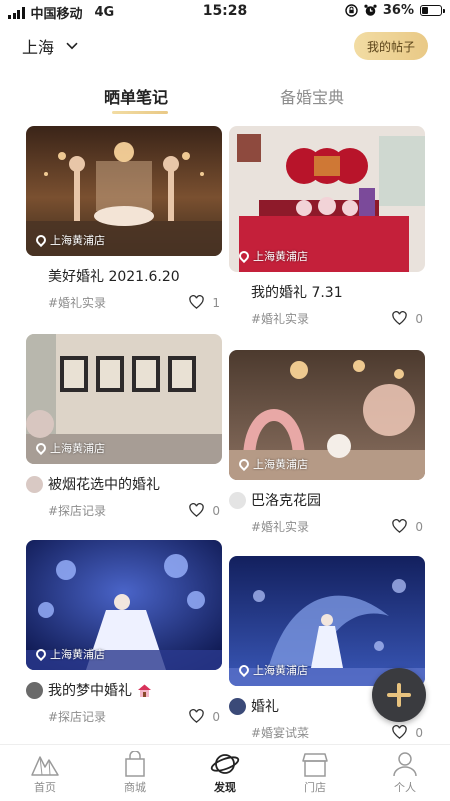 The width and height of the screenshot is (450, 801). What do you see at coordinates (144, 690) in the screenshot?
I see `house-emoji-icon` at bounding box center [144, 690].